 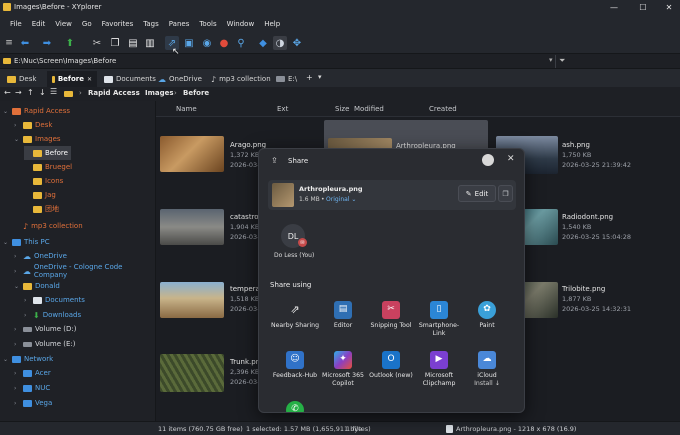 I want to click on avatar, so click(x=488, y=160).